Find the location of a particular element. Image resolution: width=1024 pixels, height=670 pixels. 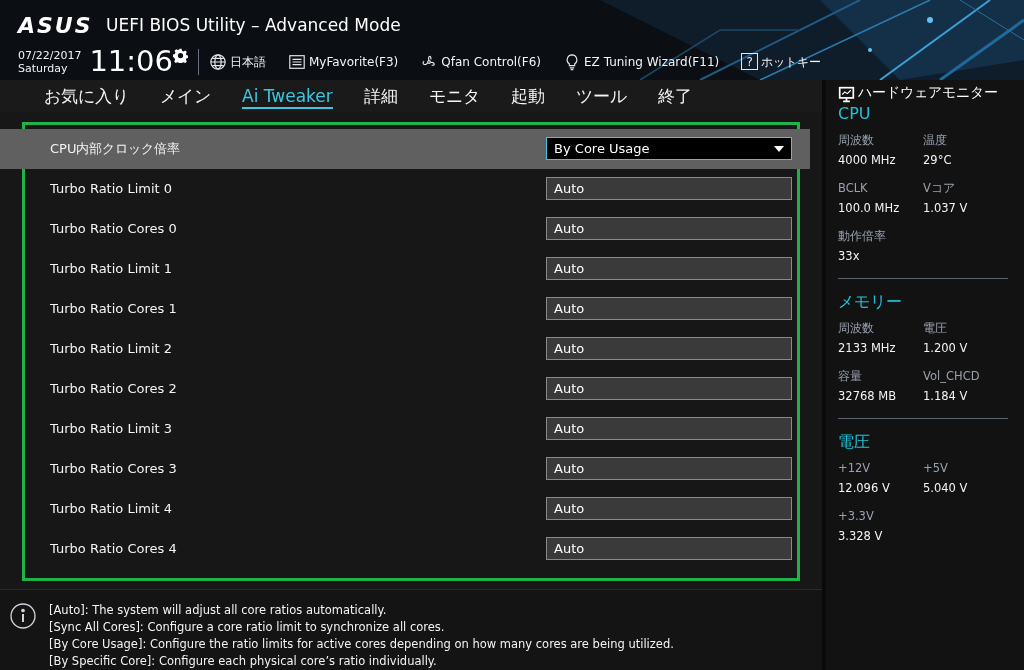

help-text: [Sync All Cores]: Configure a core ratio limit to synchronize all cores. is located at coordinates (247, 627).